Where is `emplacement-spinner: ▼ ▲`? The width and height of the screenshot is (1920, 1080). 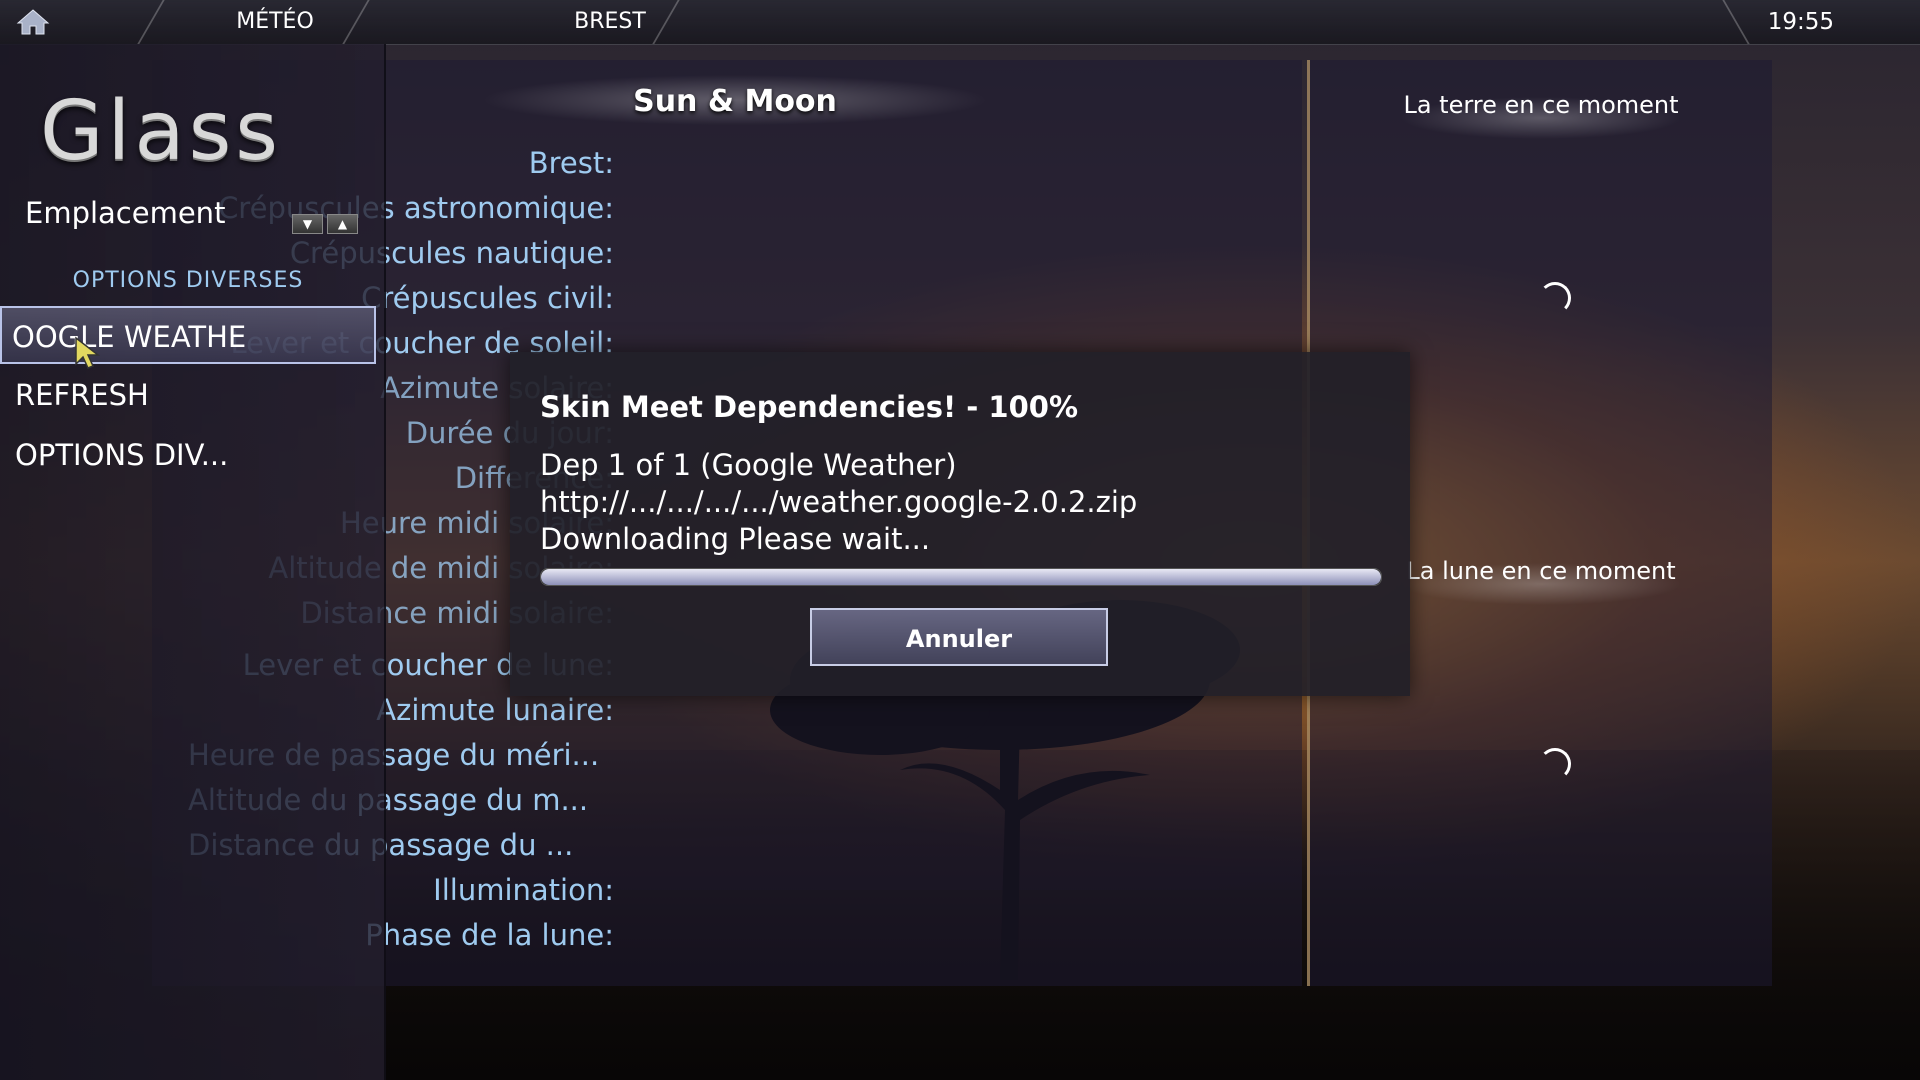
emplacement-spinner: ▼ ▲ is located at coordinates (325, 224).